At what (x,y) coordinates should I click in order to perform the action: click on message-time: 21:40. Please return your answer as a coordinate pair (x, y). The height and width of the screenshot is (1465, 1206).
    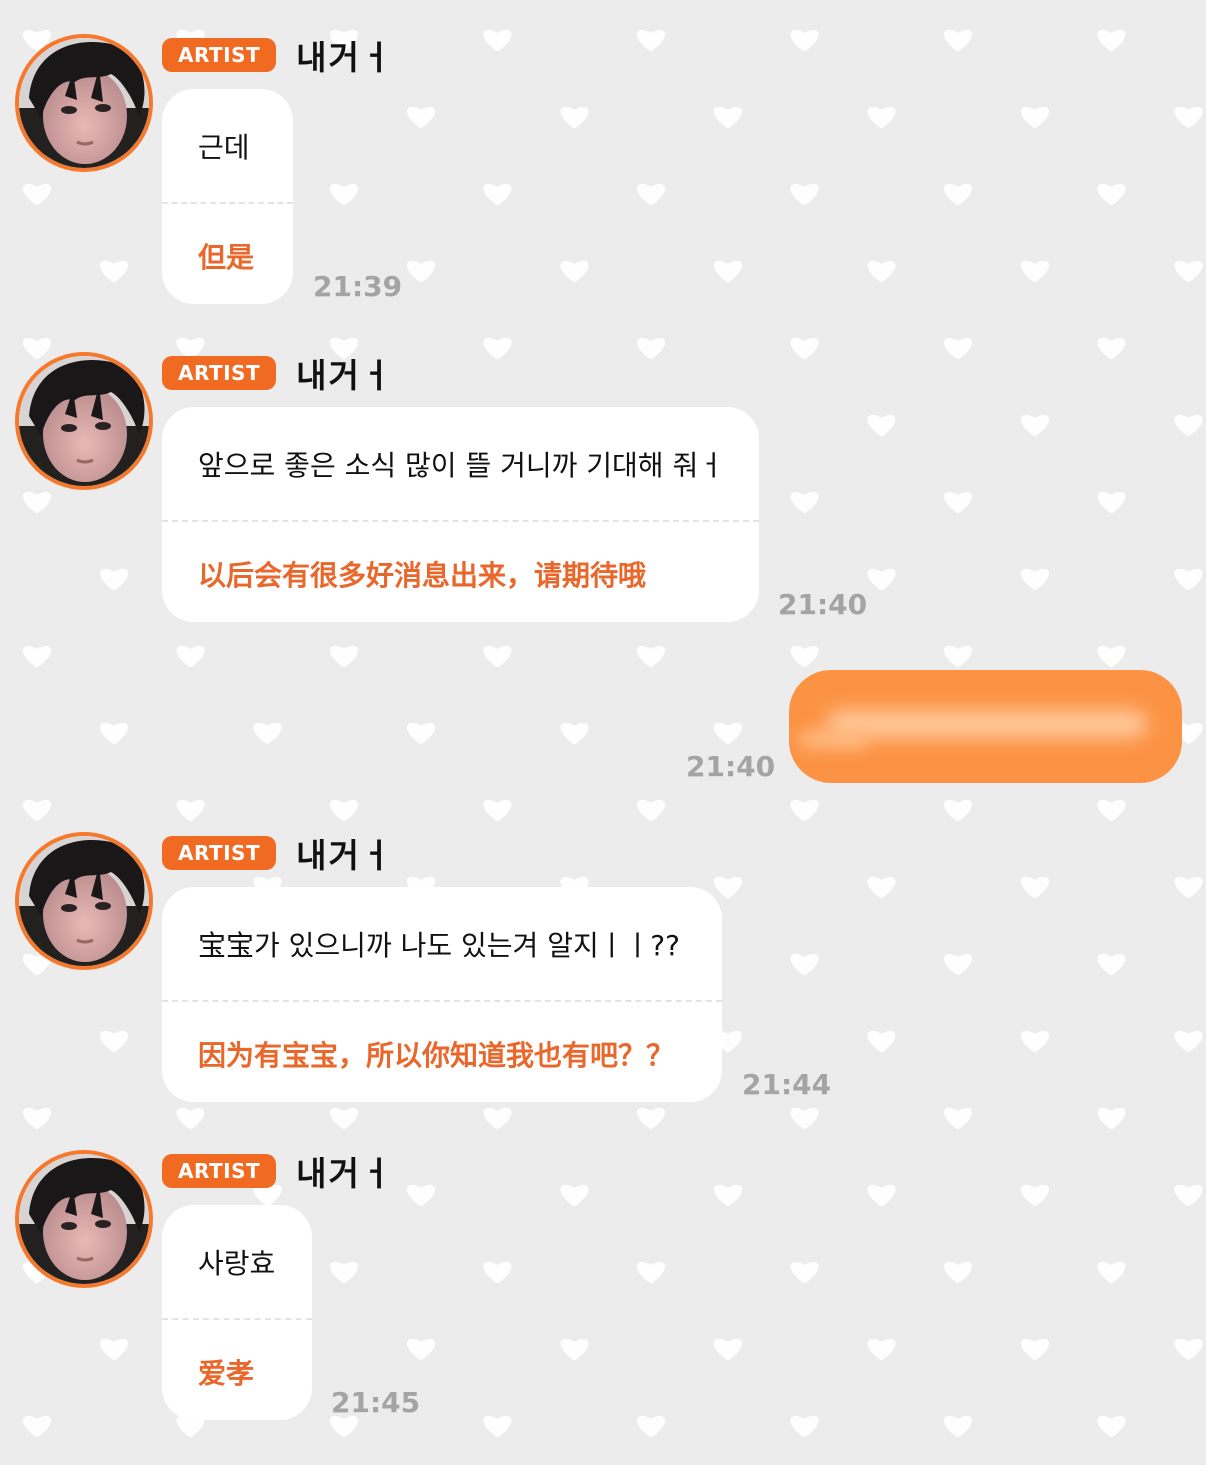
    Looking at the image, I should click on (823, 604).